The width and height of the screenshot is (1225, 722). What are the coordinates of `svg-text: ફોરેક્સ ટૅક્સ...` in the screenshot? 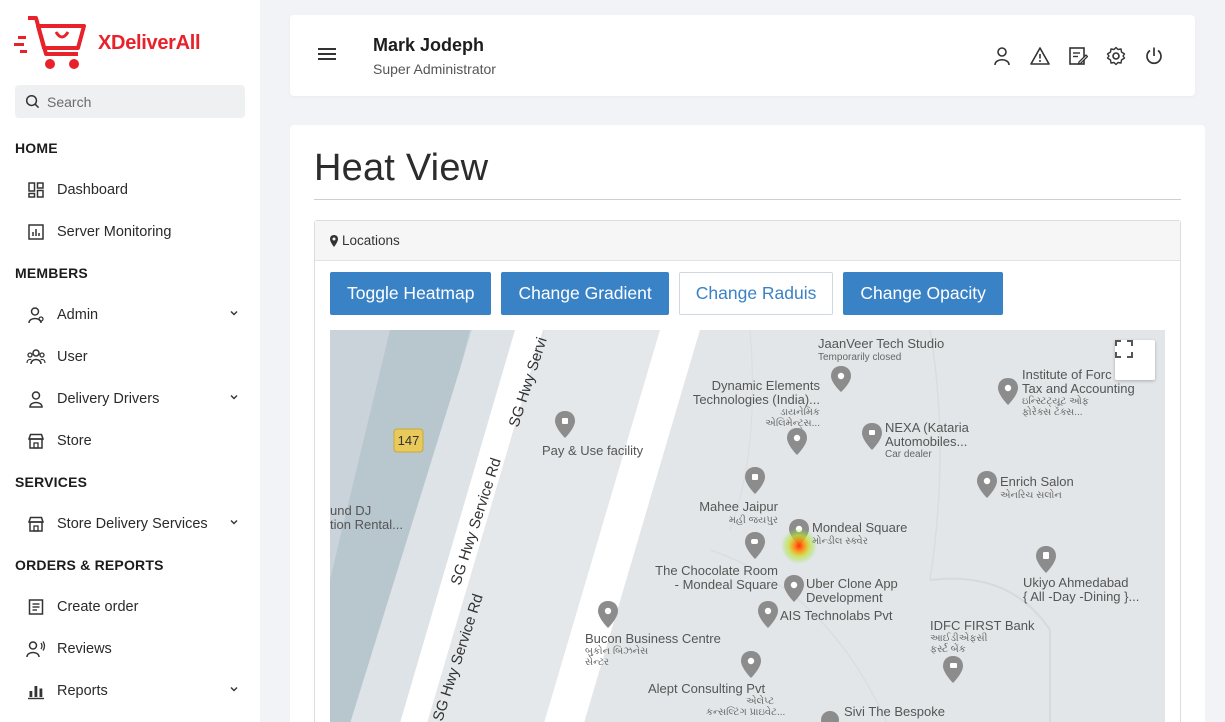 It's located at (1052, 411).